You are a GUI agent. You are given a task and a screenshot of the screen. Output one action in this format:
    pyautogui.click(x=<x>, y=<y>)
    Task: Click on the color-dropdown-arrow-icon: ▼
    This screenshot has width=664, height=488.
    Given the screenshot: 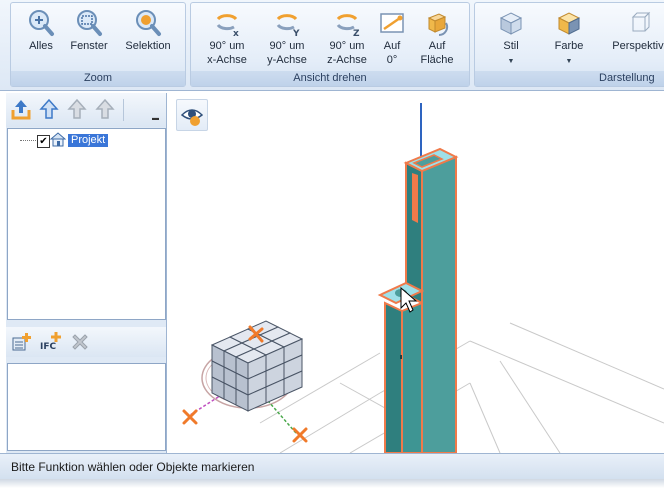 What is the action you would take?
    pyautogui.click(x=569, y=61)
    